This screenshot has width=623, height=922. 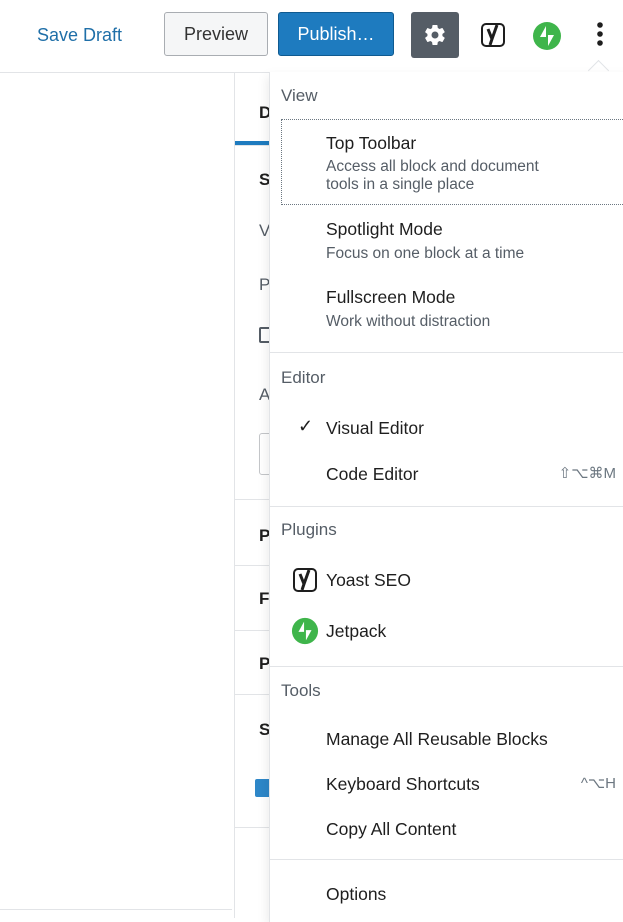 I want to click on content-divider, so click(x=116, y=909).